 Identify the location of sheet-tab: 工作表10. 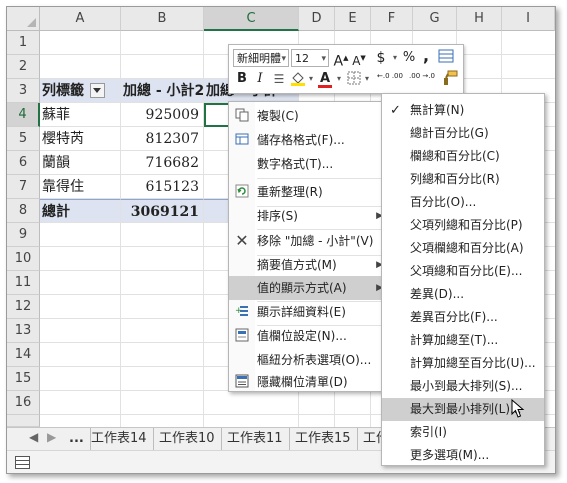
(187, 439).